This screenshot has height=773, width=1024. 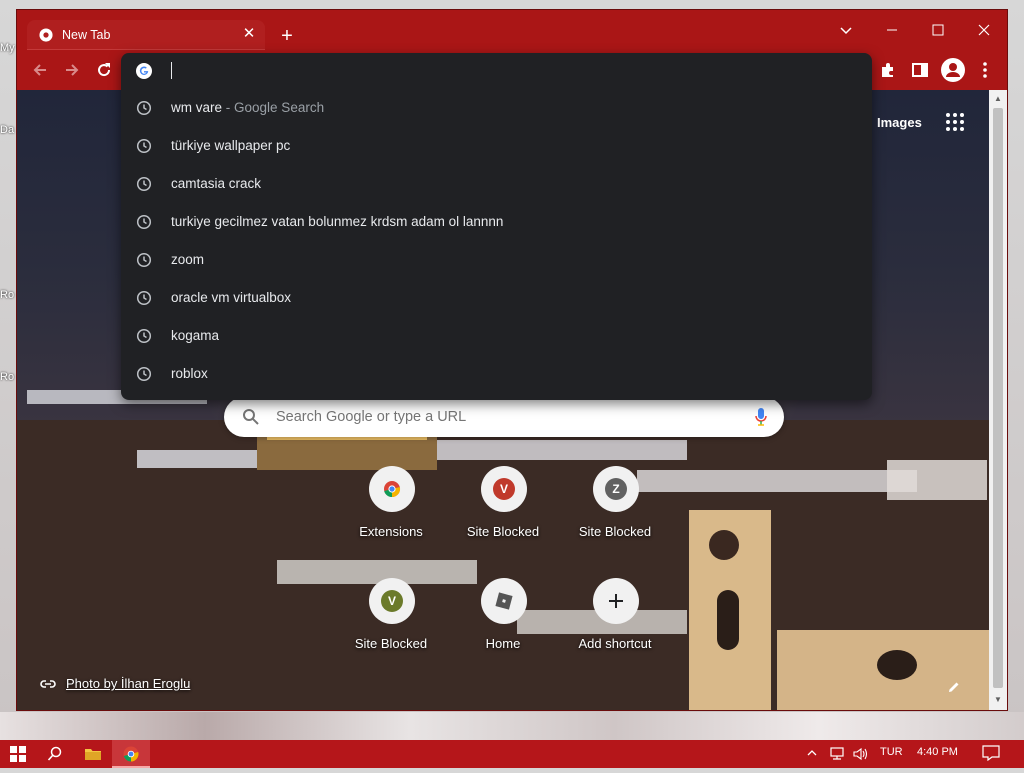 I want to click on puzzle-icon, so click(x=887, y=70).